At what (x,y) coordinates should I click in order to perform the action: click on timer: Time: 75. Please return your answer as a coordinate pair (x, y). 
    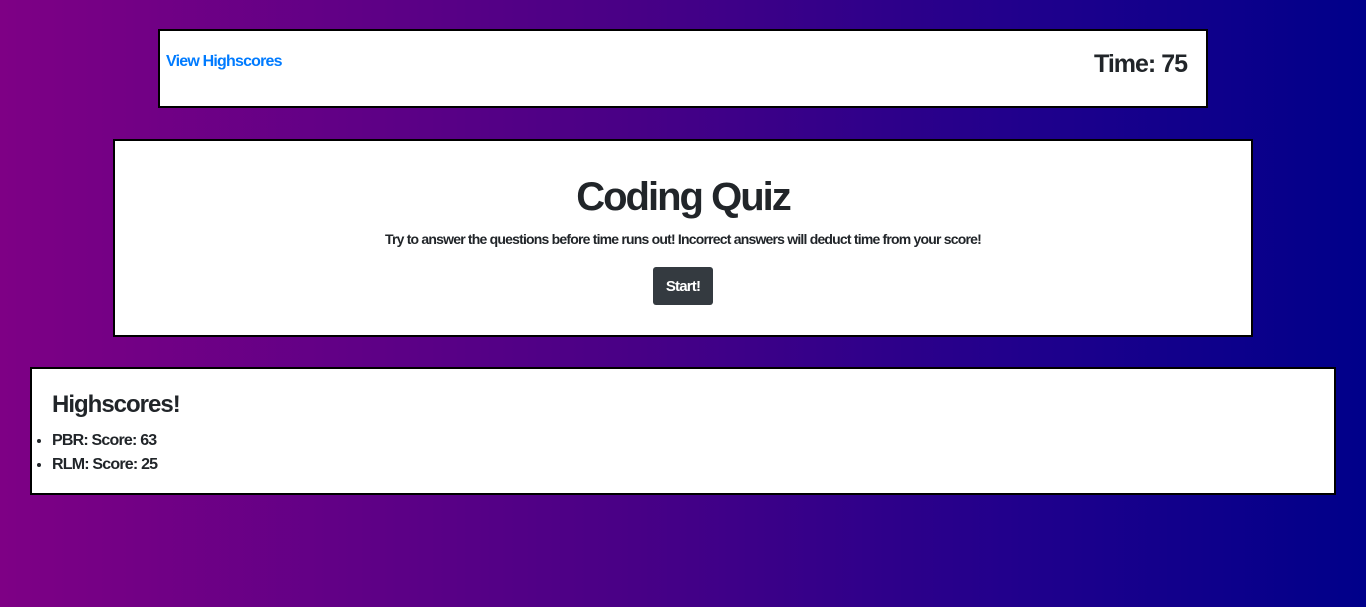
    Looking at the image, I should click on (1141, 64).